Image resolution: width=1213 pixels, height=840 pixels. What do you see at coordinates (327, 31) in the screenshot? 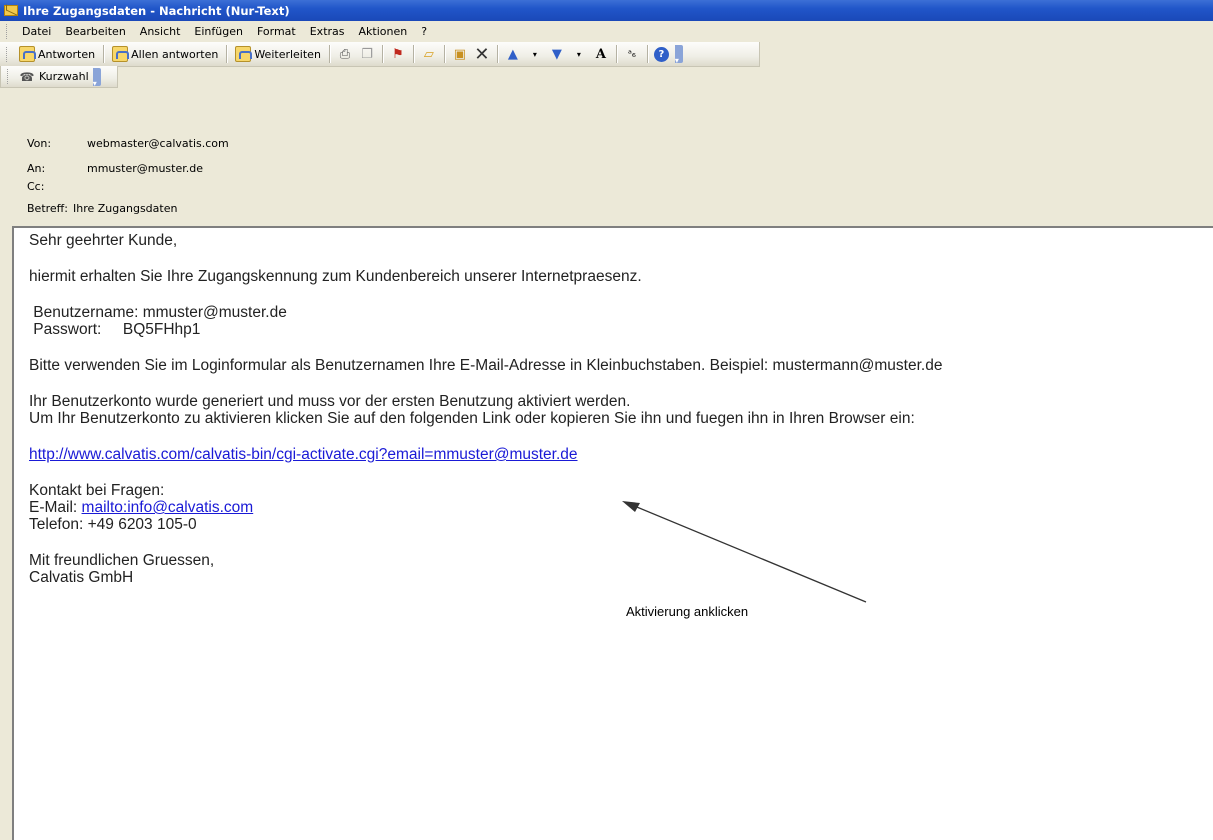
I see `menu-extras: Extras` at bounding box center [327, 31].